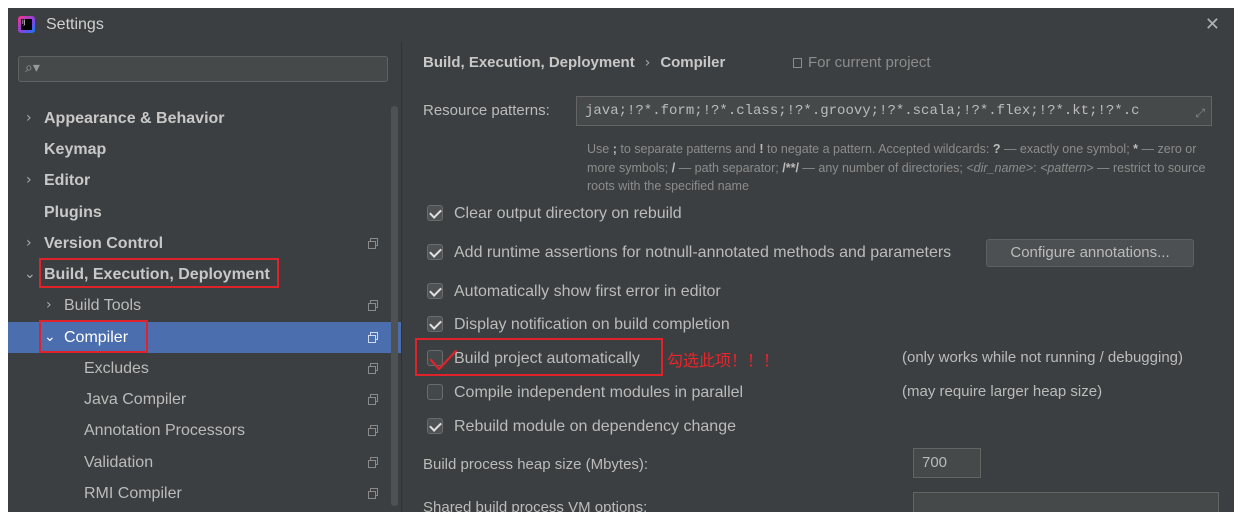 This screenshot has height=512, width=1242. I want to click on breadcrumb-parent: Build, Execution, Deployment, so click(529, 62).